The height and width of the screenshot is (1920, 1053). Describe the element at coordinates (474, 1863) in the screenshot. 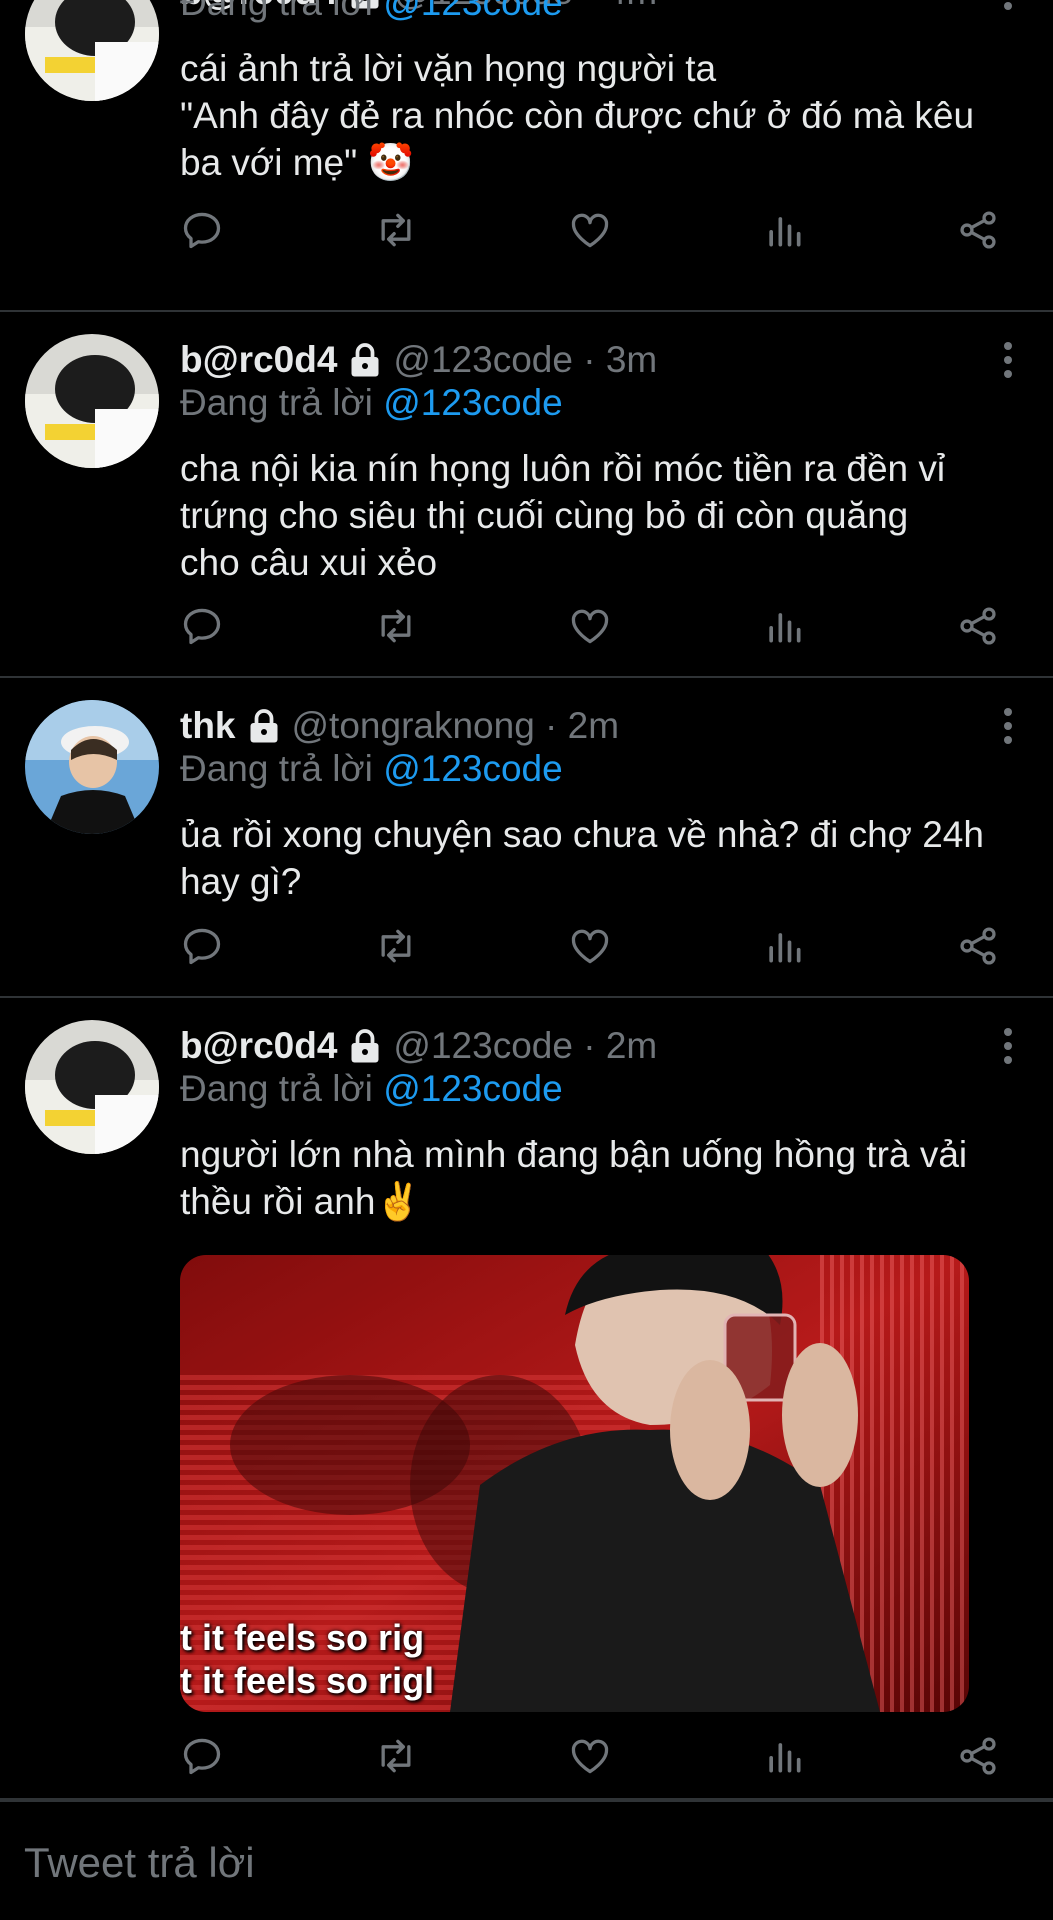

I see `reply-input` at that location.